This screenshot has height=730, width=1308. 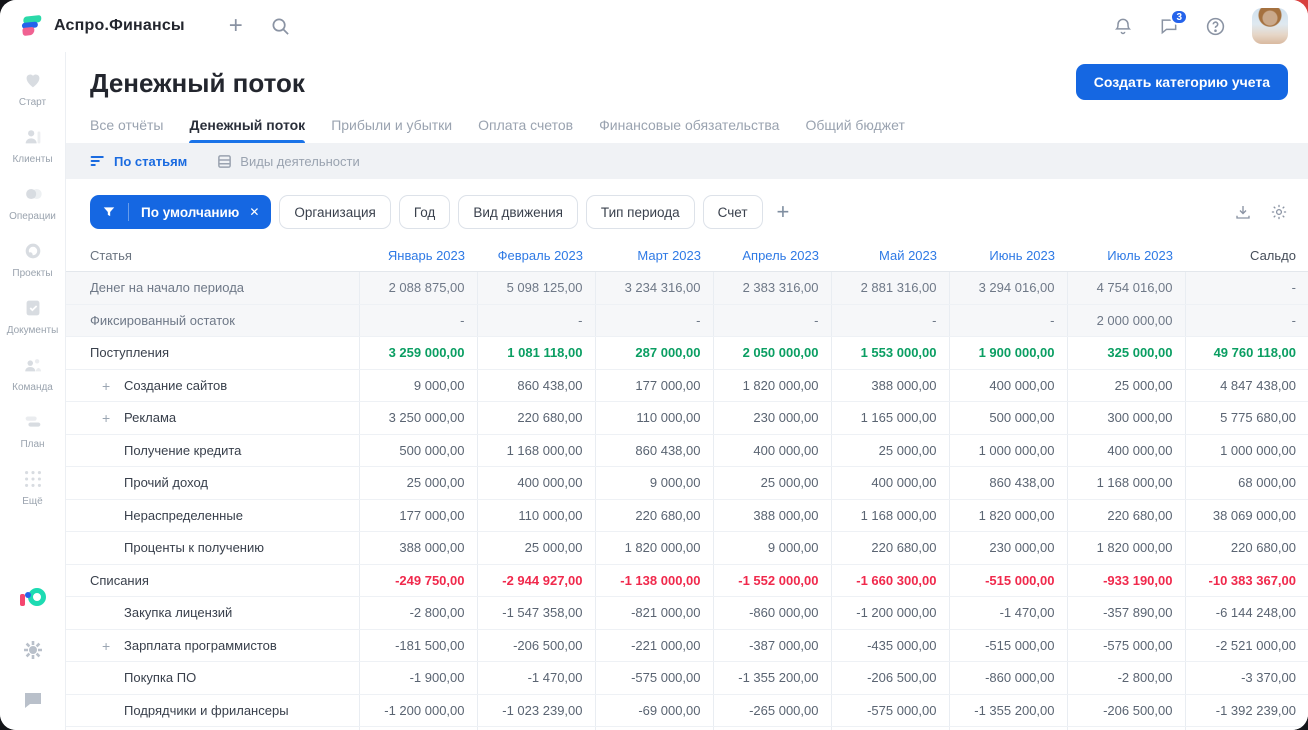 What do you see at coordinates (119, 25) in the screenshot?
I see `app-name: Аспро.Финансы` at bounding box center [119, 25].